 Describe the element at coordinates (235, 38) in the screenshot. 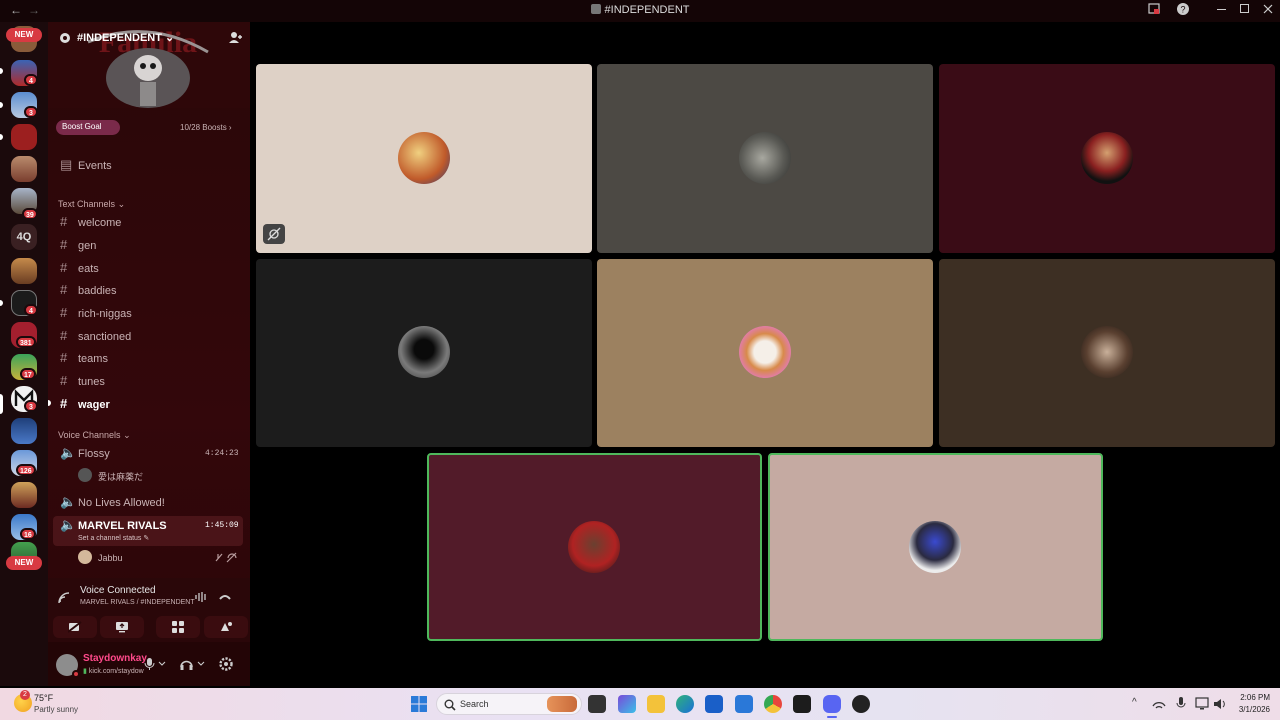

I see `invite-user-icon` at that location.